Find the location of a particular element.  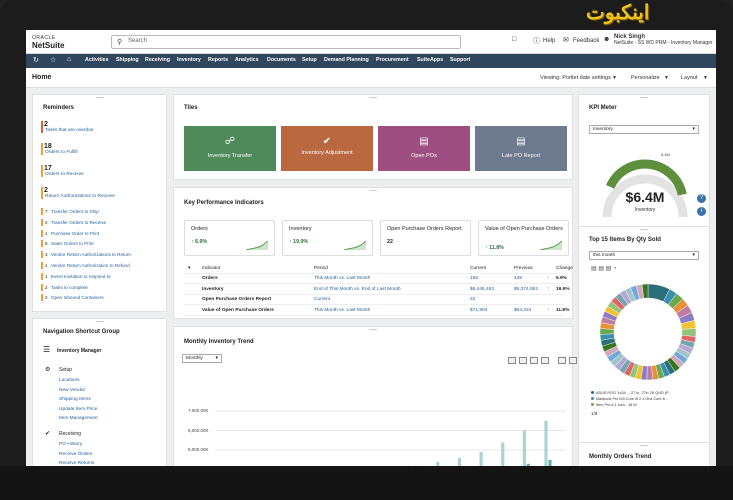

legend-pager: 1/8 is located at coordinates (594, 413).